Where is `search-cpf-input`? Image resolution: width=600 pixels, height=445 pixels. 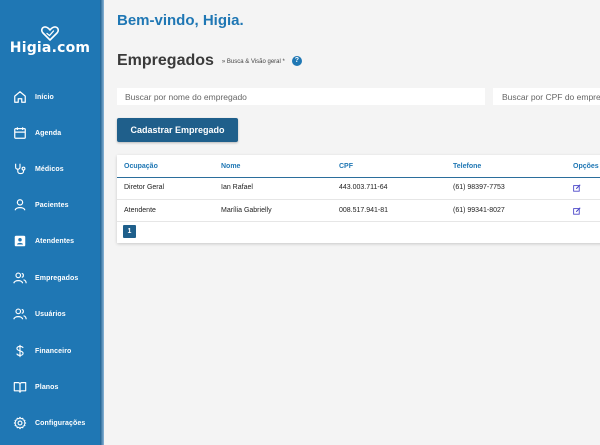 search-cpf-input is located at coordinates (546, 96).